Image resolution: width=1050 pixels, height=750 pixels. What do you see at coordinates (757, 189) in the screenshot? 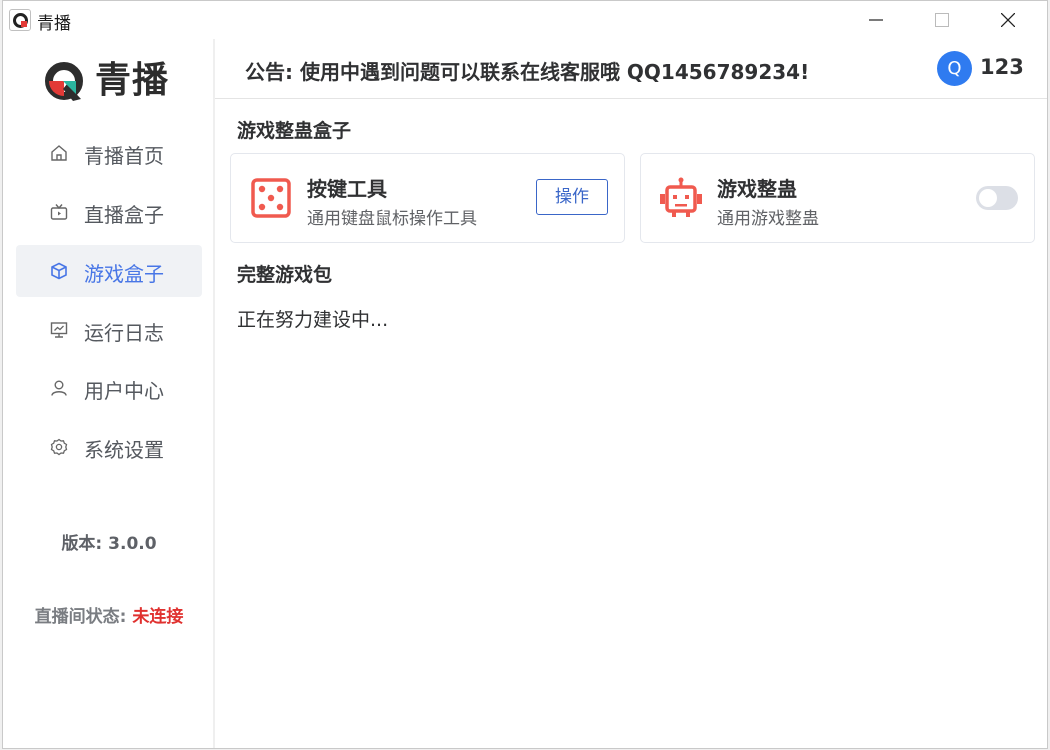
I see `card-title: 游戏整蛊` at bounding box center [757, 189].